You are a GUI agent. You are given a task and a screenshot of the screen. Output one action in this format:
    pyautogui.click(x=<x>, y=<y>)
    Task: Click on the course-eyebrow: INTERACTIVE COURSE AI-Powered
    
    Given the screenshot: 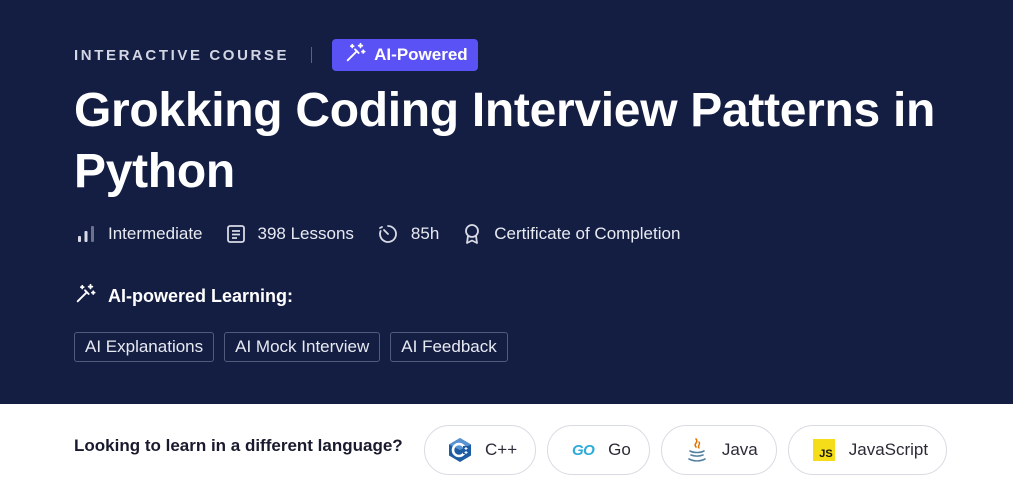 What is the action you would take?
    pyautogui.click(x=276, y=55)
    